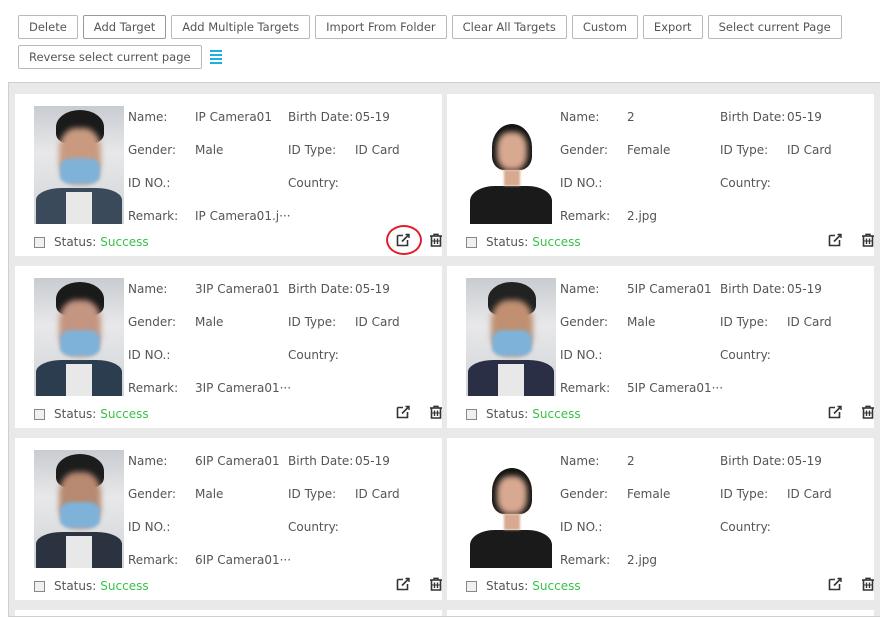 This screenshot has height=617, width=880. What do you see at coordinates (48, 27) in the screenshot?
I see `delete-button: Delete` at bounding box center [48, 27].